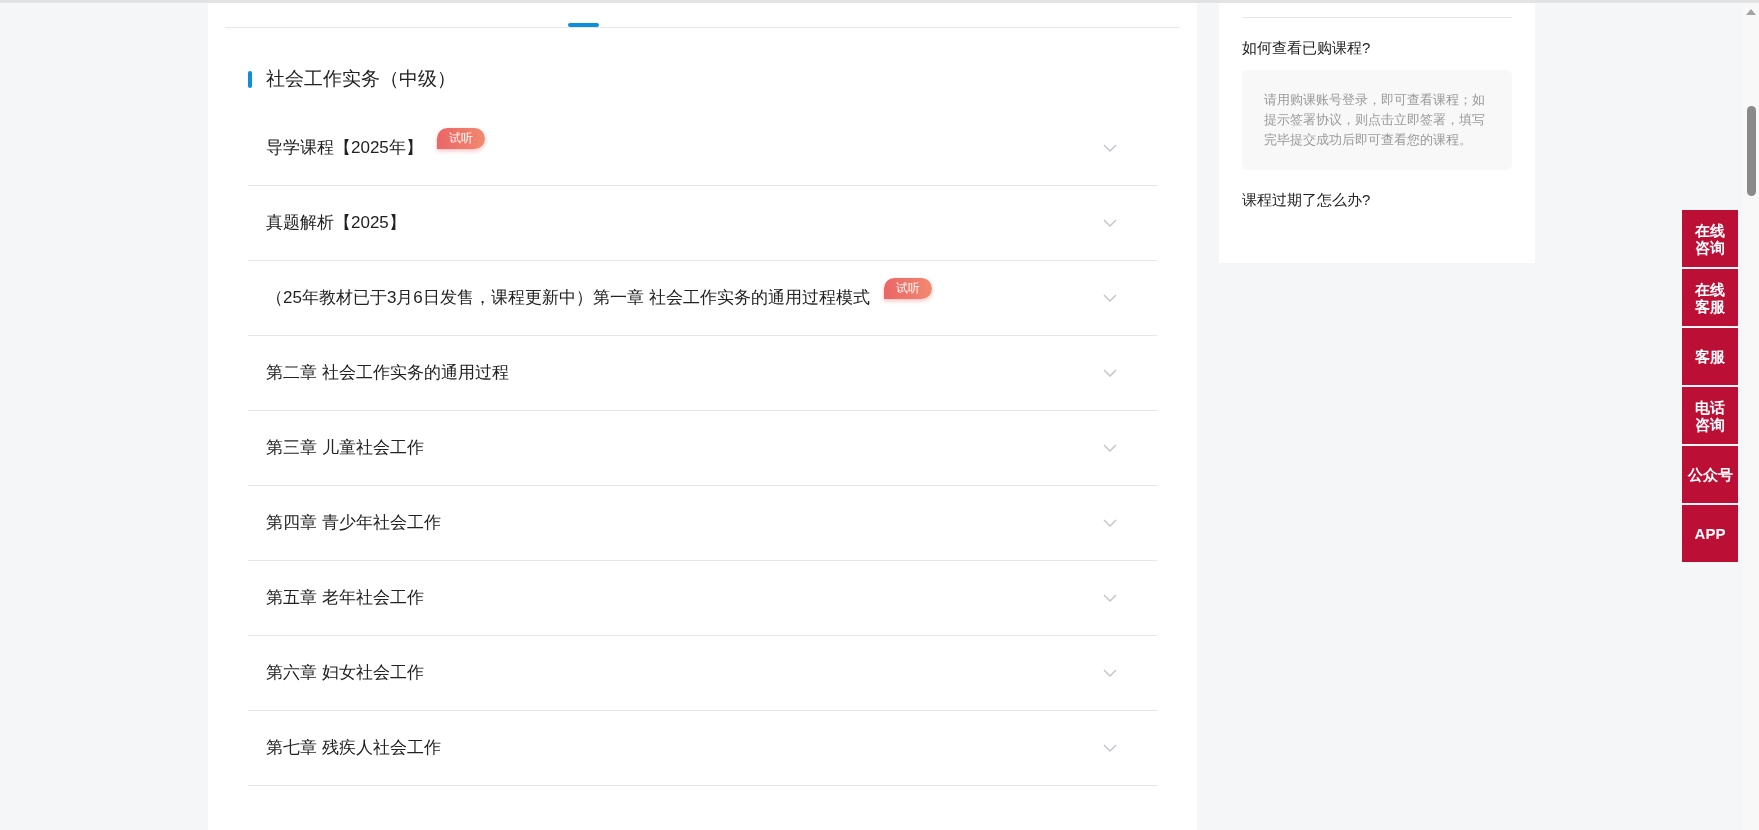  Describe the element at coordinates (702, 598) in the screenshot. I see `chapter-row: 第五章 老年社会工作` at that location.